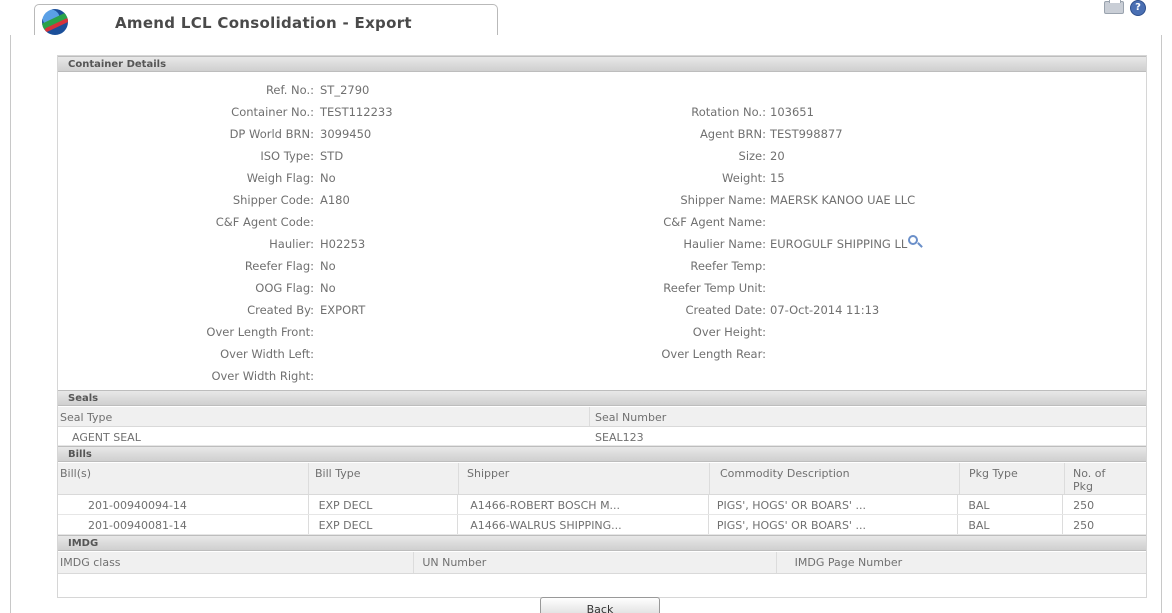  What do you see at coordinates (752, 156) in the screenshot?
I see `size-label: Size:` at bounding box center [752, 156].